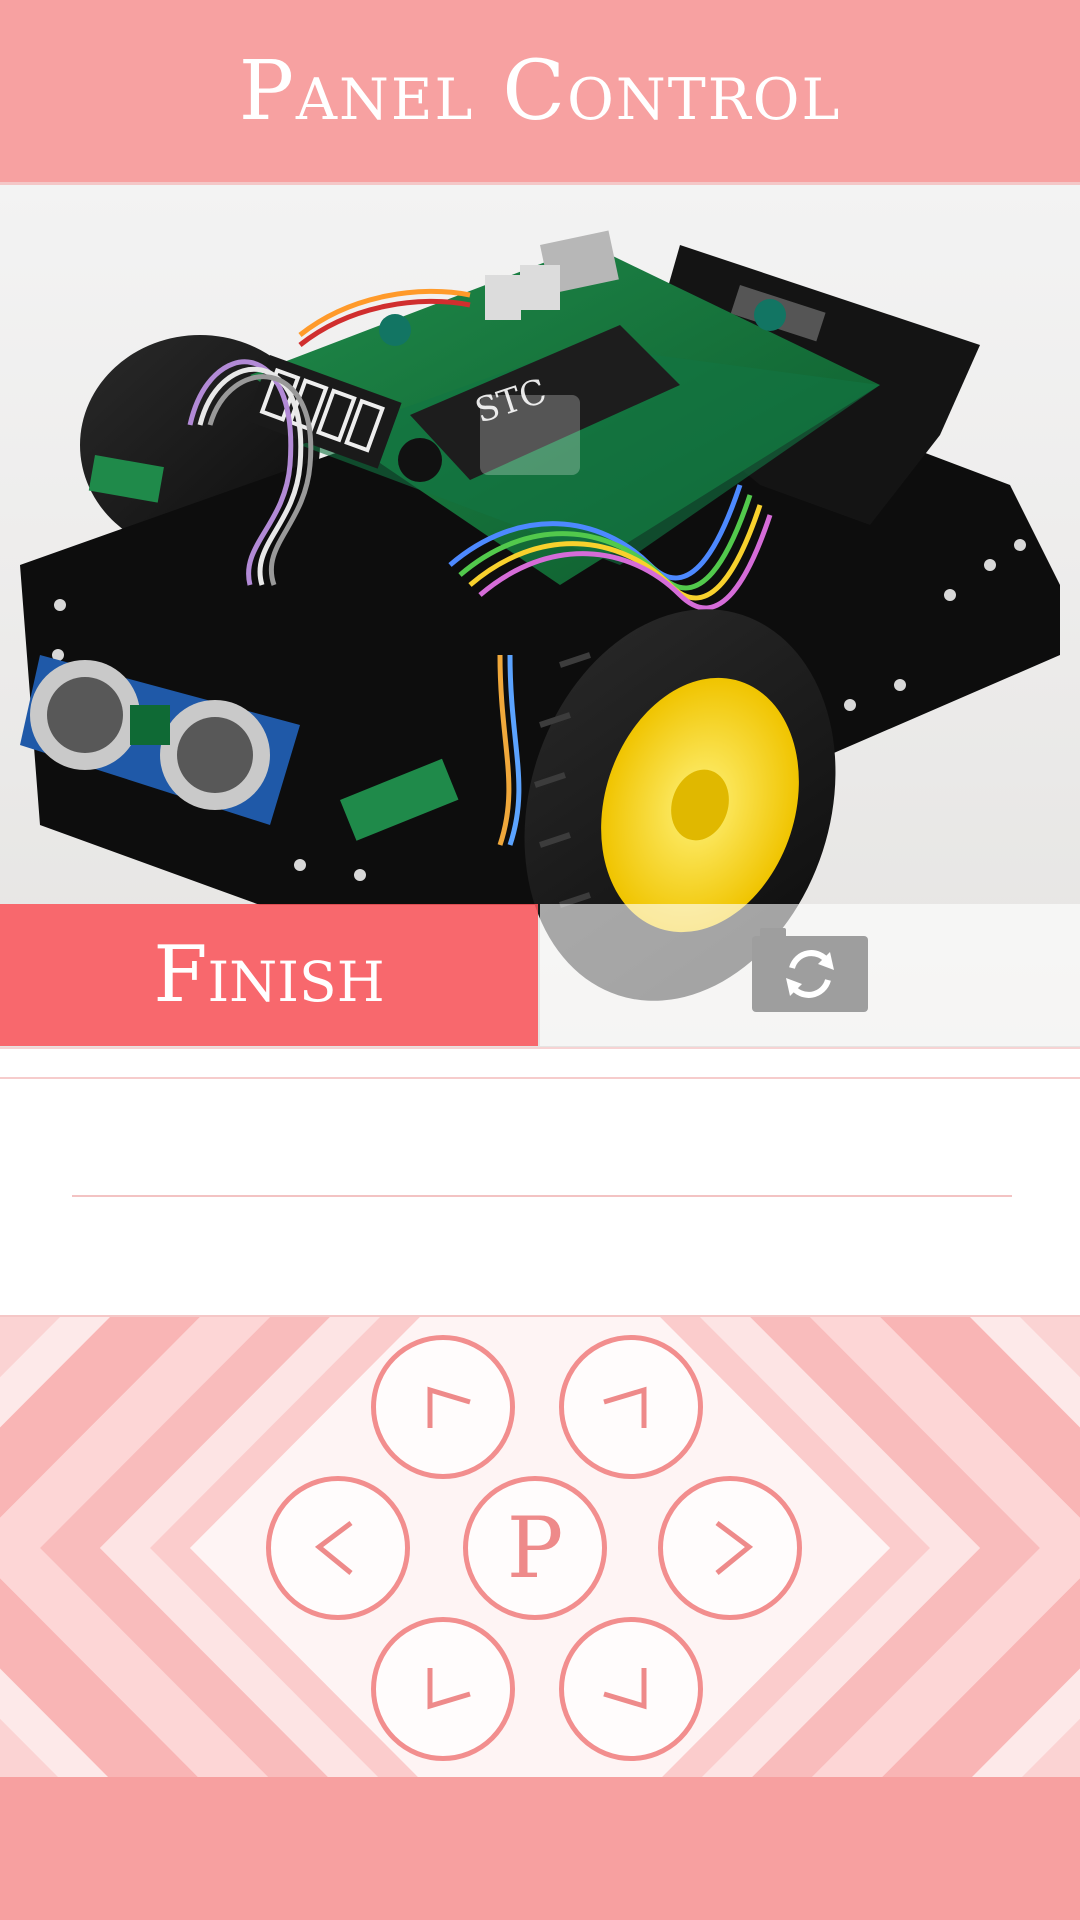  I want to click on forward-right-arrow-icon, so click(625, 1407).